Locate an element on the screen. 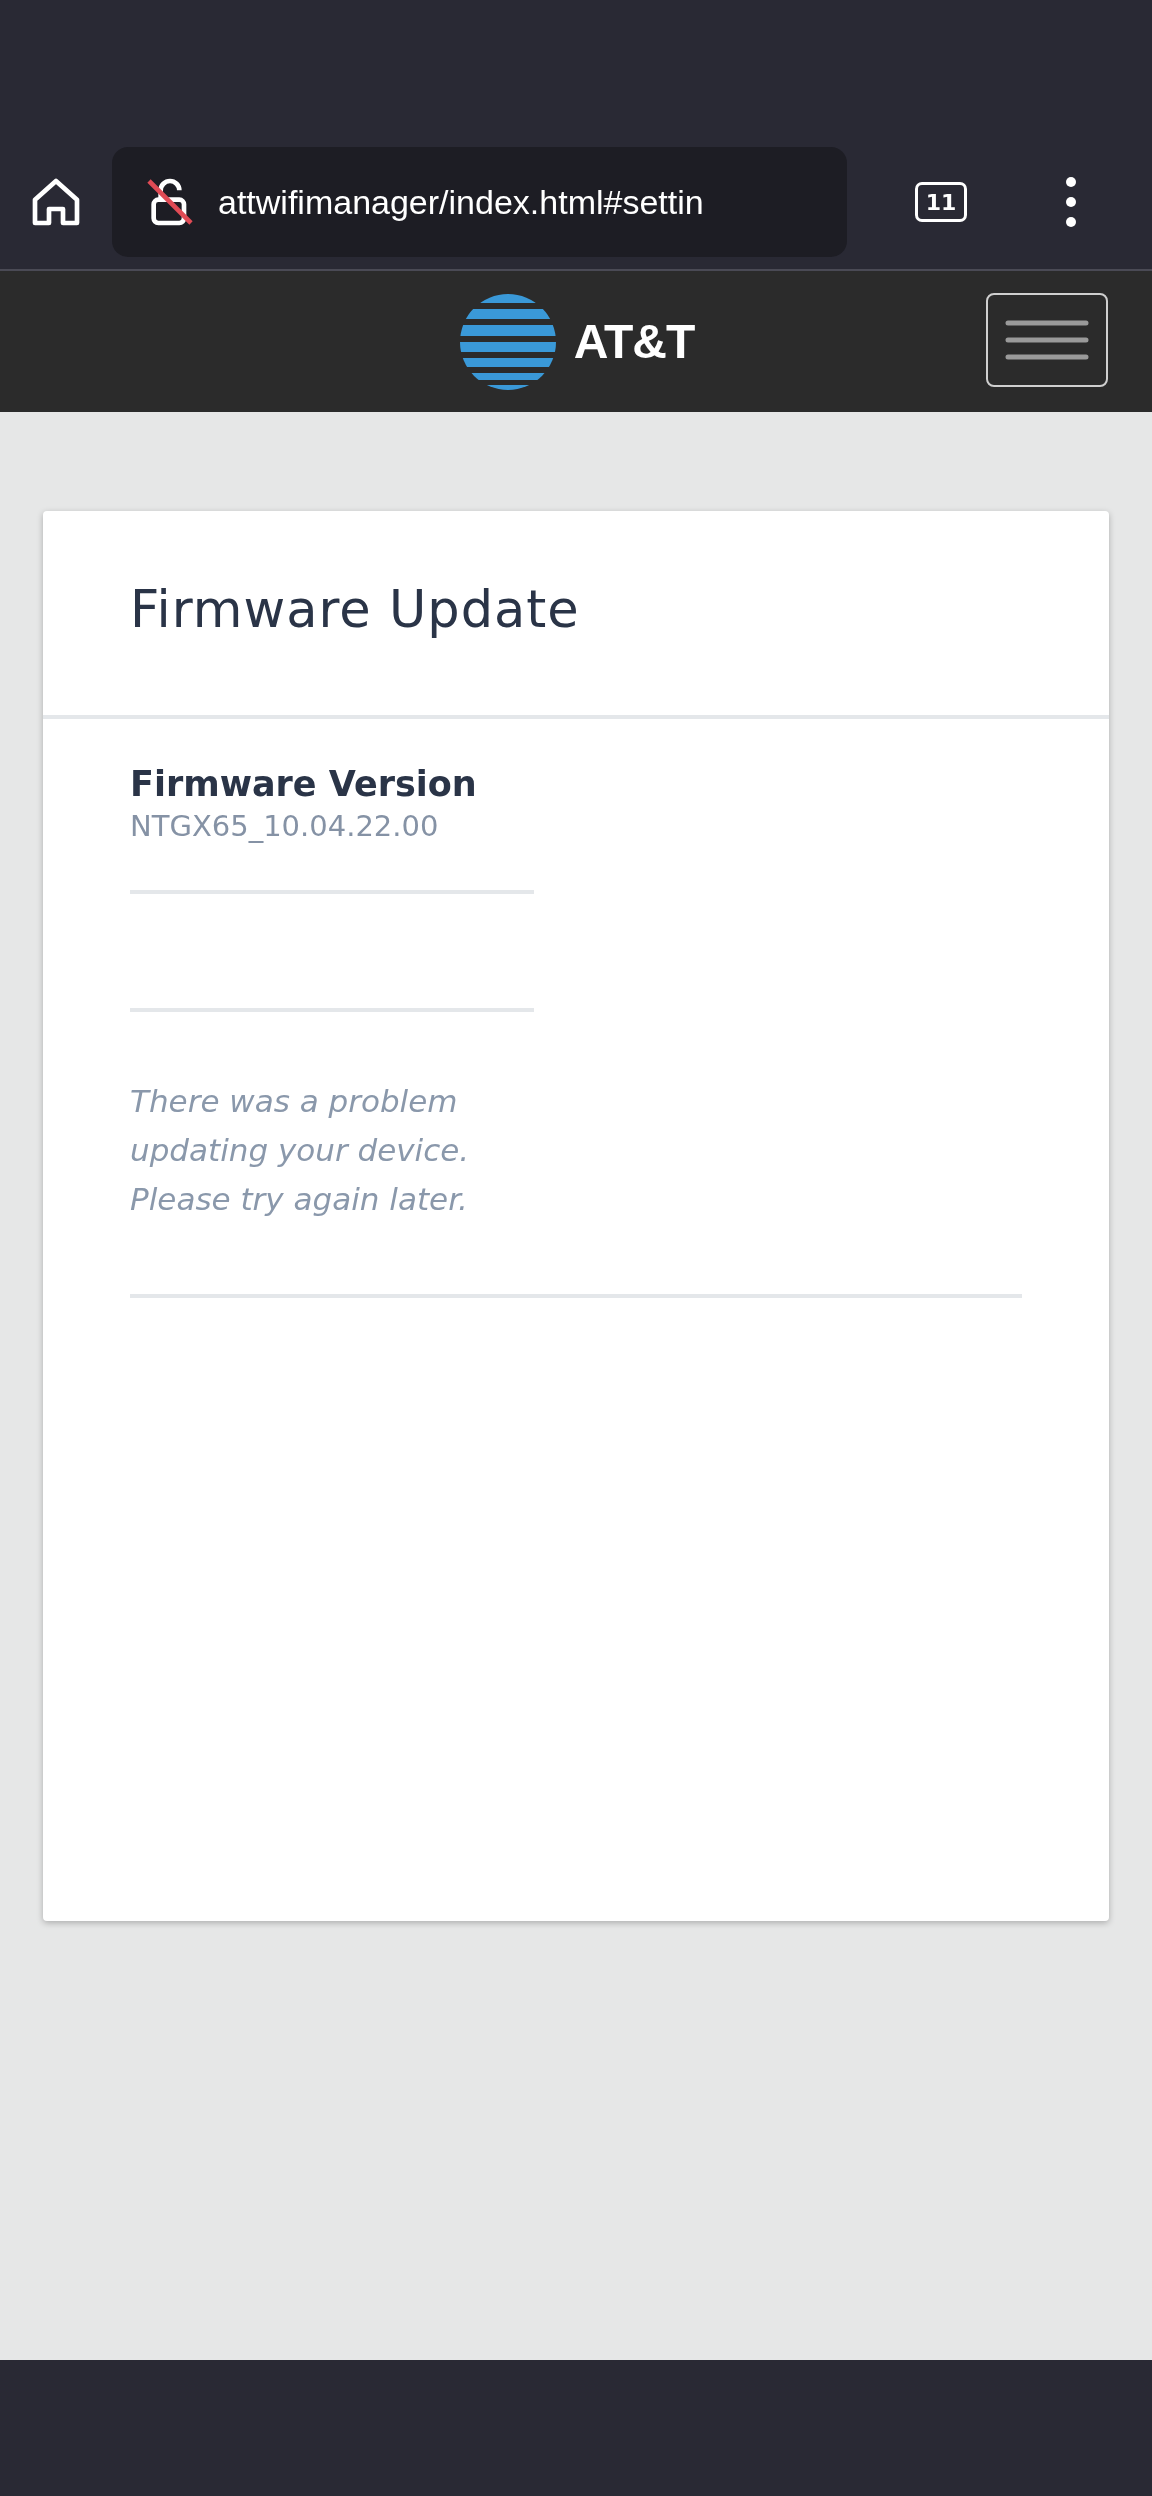 This screenshot has width=1152, height=2496. tab-count-button: 11 is located at coordinates (941, 202).